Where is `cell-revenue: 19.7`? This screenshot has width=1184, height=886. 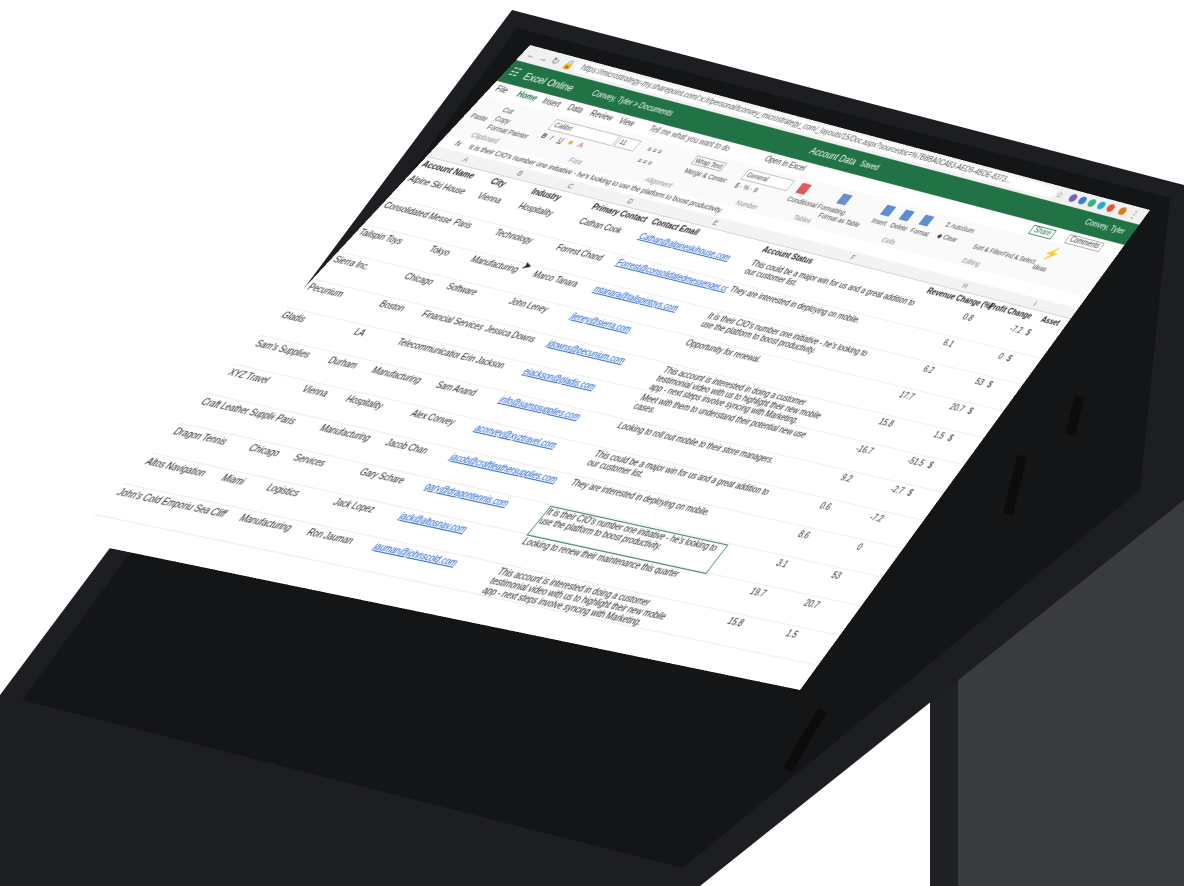
cell-revenue: 19.7 is located at coordinates (734, 587).